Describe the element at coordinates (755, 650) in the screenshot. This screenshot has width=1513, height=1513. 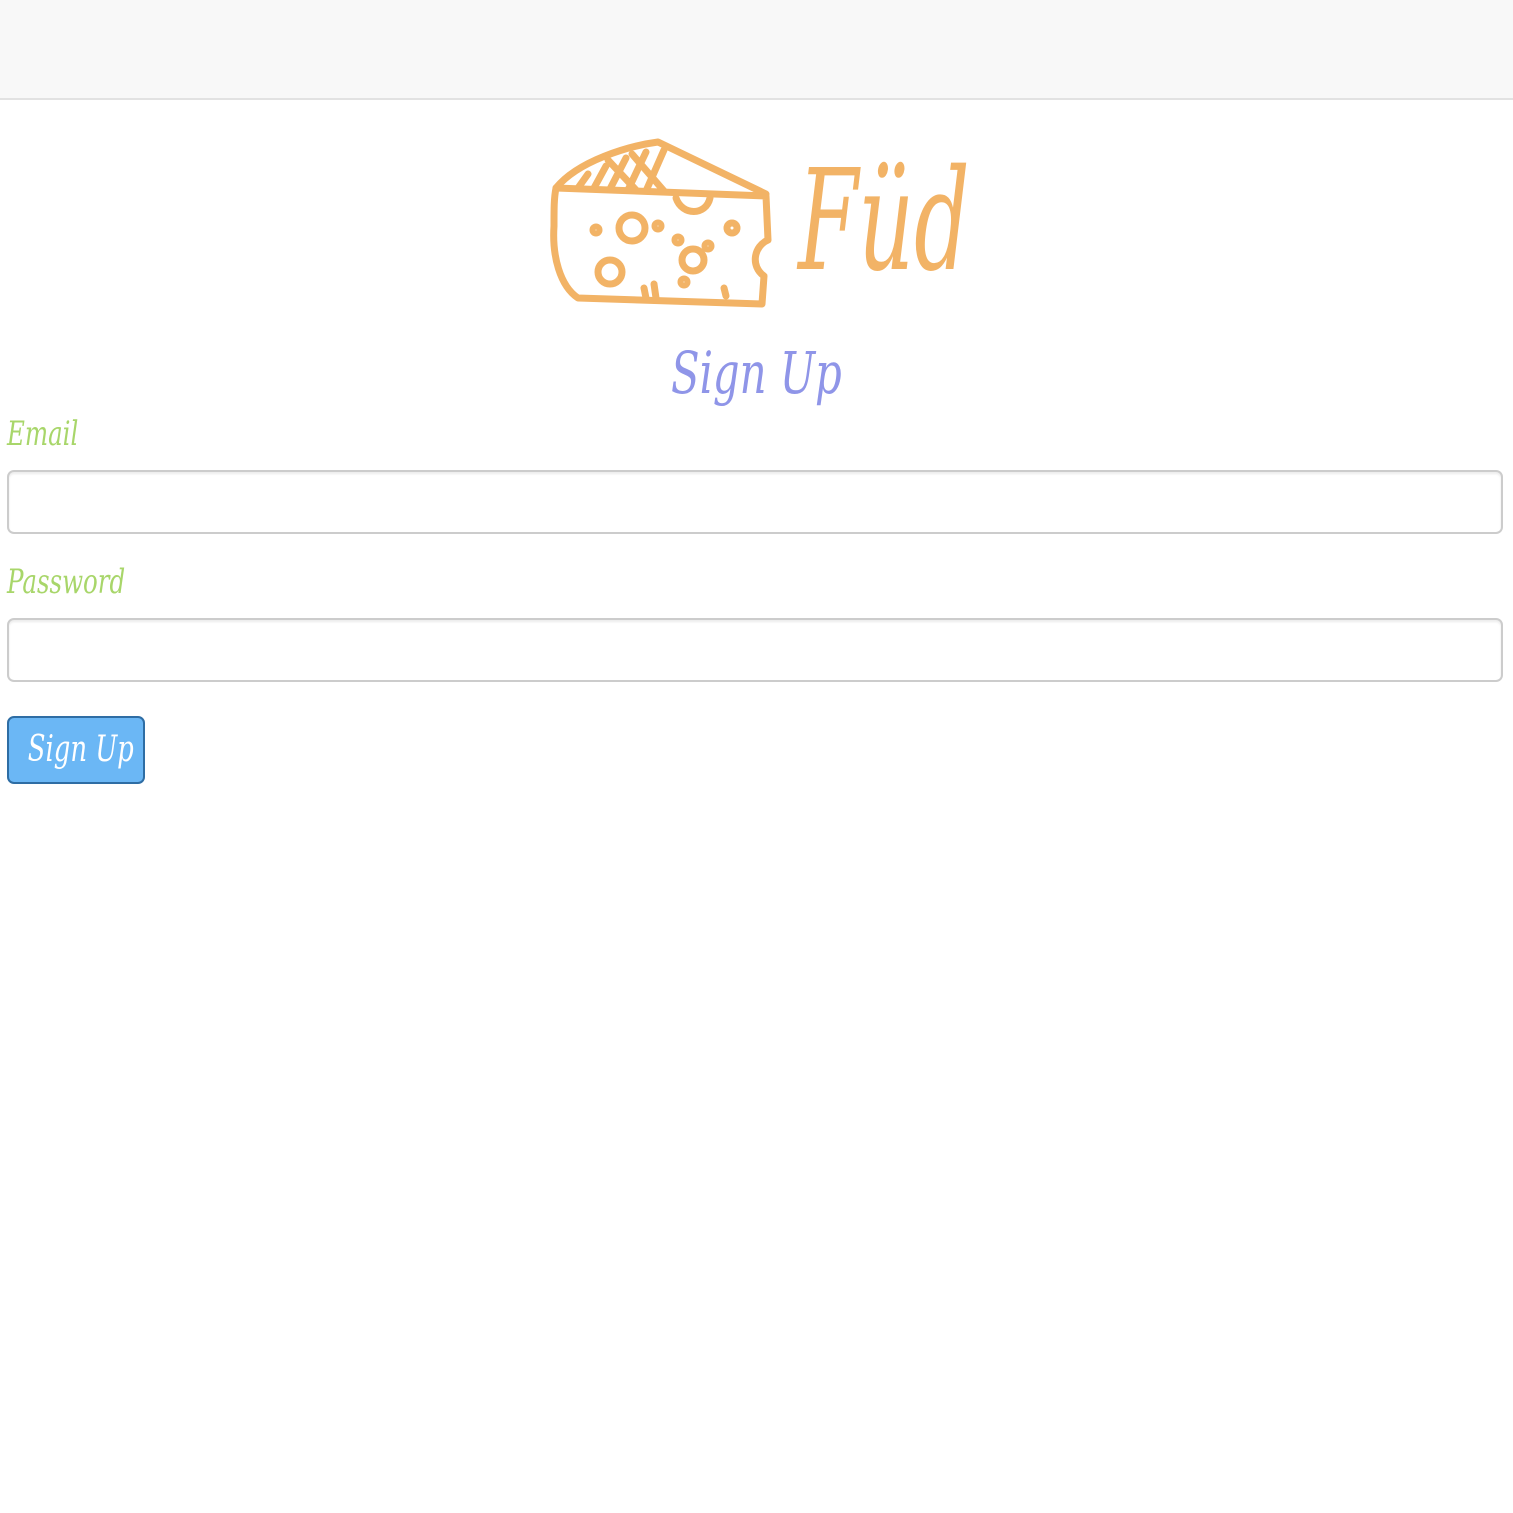
I see `password-field` at that location.